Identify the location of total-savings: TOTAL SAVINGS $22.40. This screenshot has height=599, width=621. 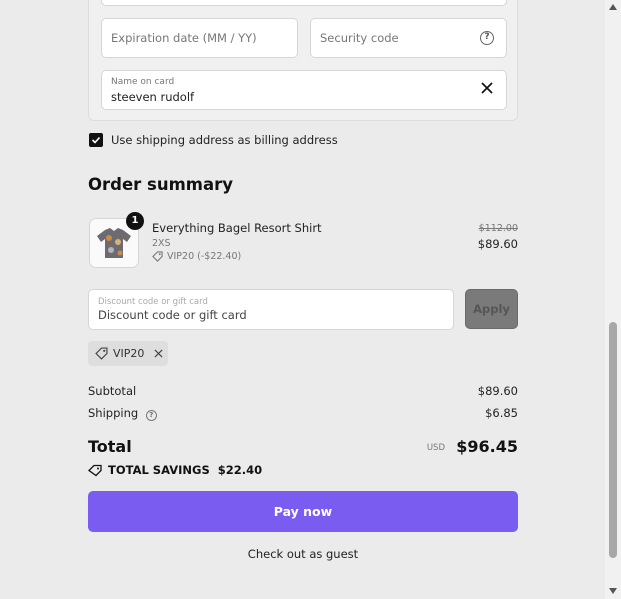
(175, 470).